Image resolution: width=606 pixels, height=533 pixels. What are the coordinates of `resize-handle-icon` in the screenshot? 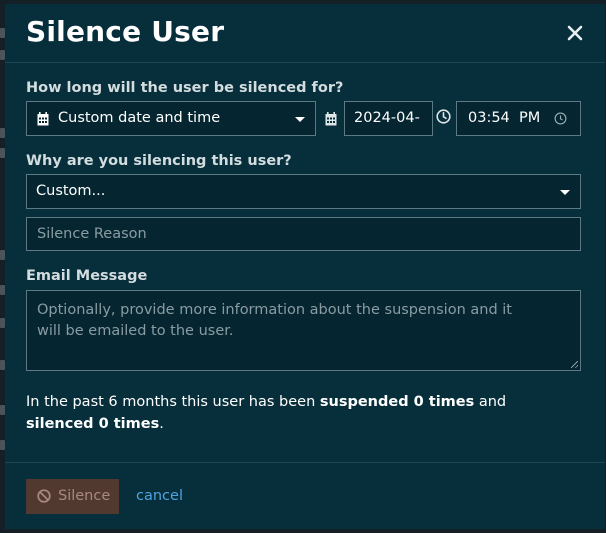 It's located at (574, 364).